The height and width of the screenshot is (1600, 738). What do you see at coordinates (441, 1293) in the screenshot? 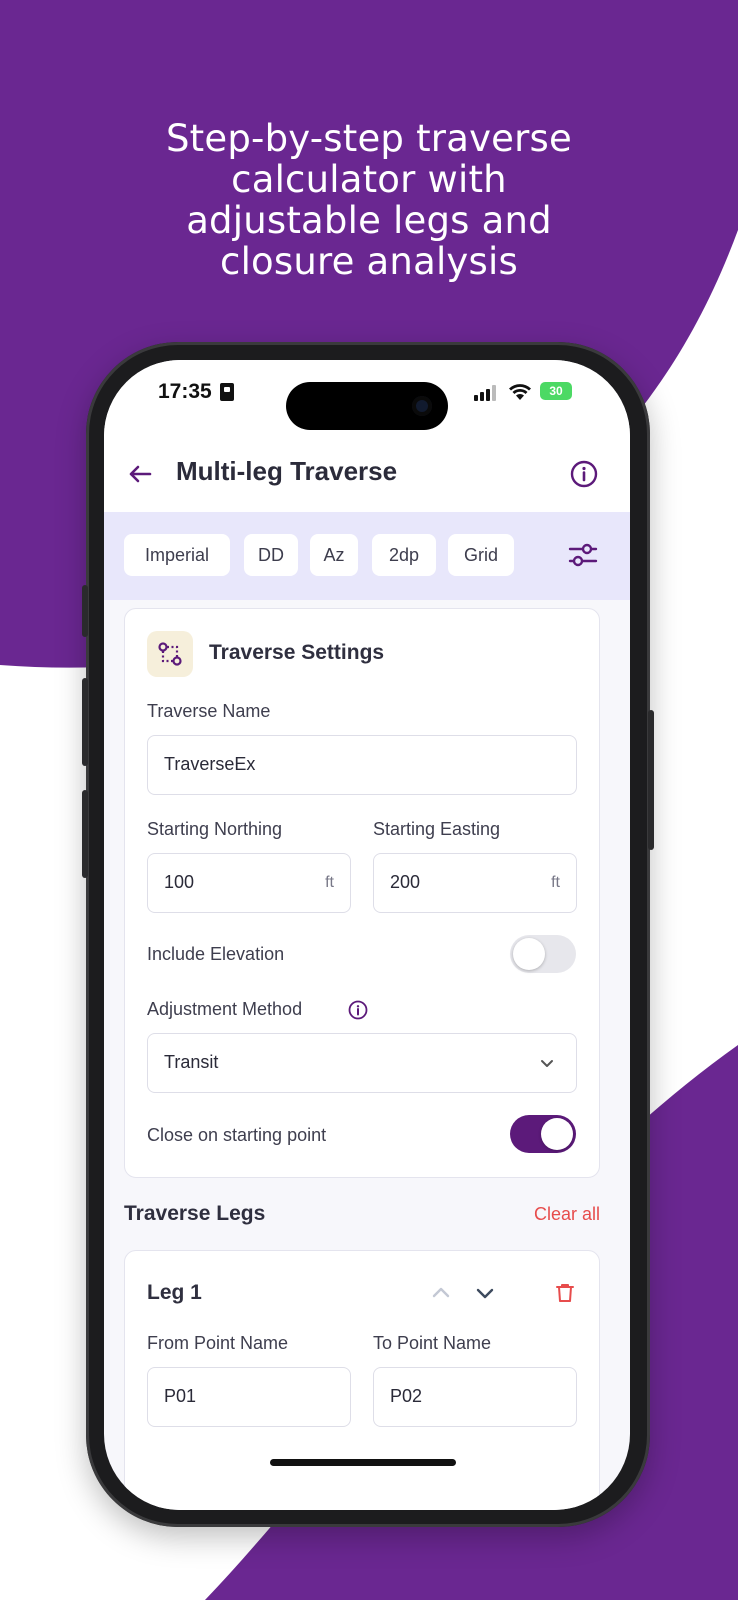
I see `move-up-icon` at bounding box center [441, 1293].